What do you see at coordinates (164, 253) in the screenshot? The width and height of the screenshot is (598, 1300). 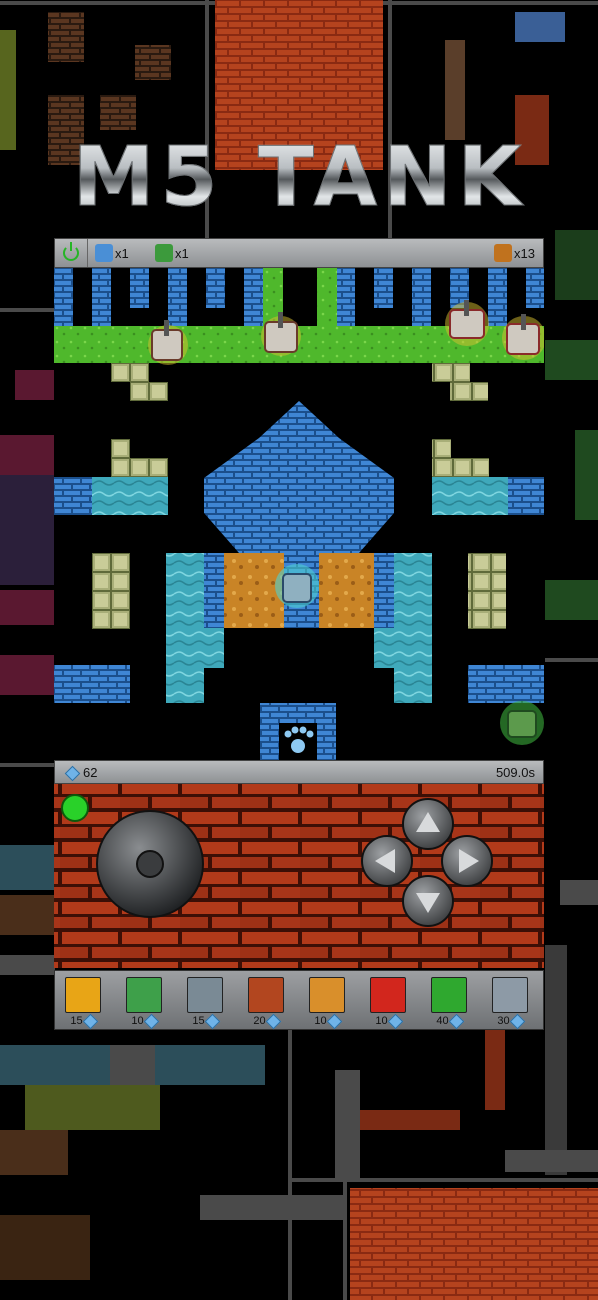 I see `green-tank-icon` at bounding box center [164, 253].